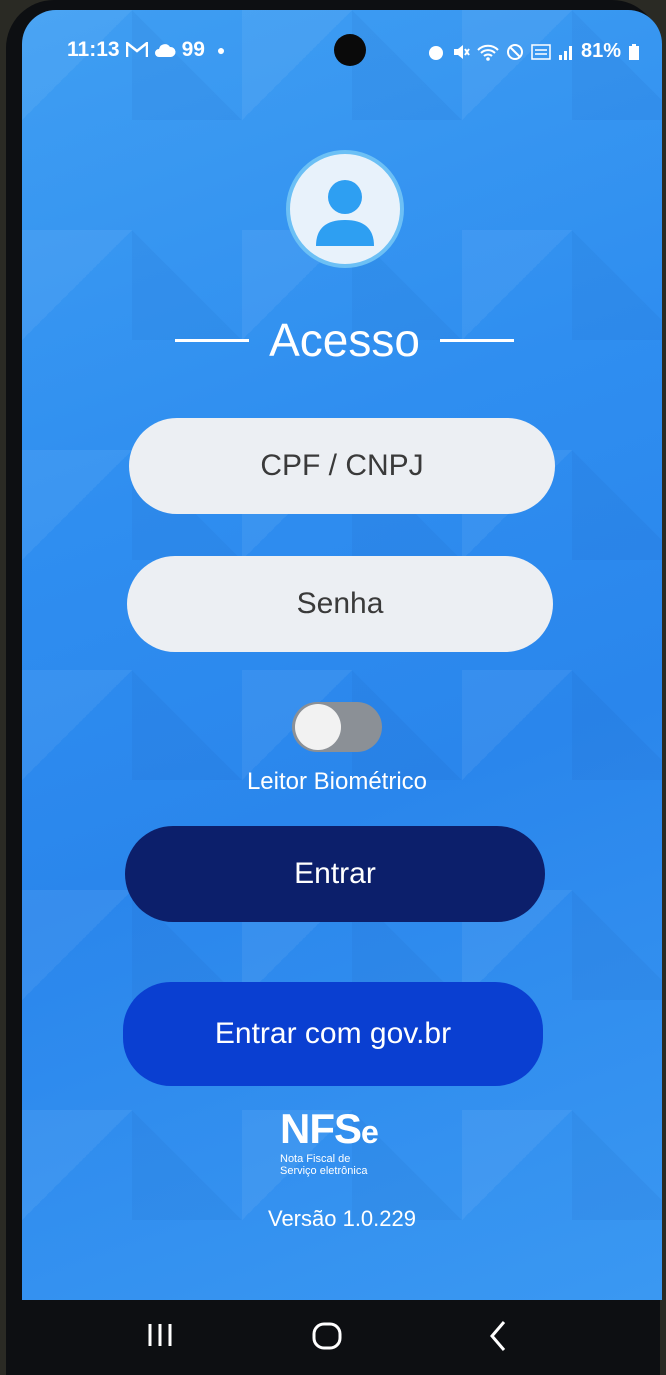 This screenshot has width=666, height=1375. Describe the element at coordinates (341, 1218) in the screenshot. I see `app-version: Versão 1.0.229` at that location.